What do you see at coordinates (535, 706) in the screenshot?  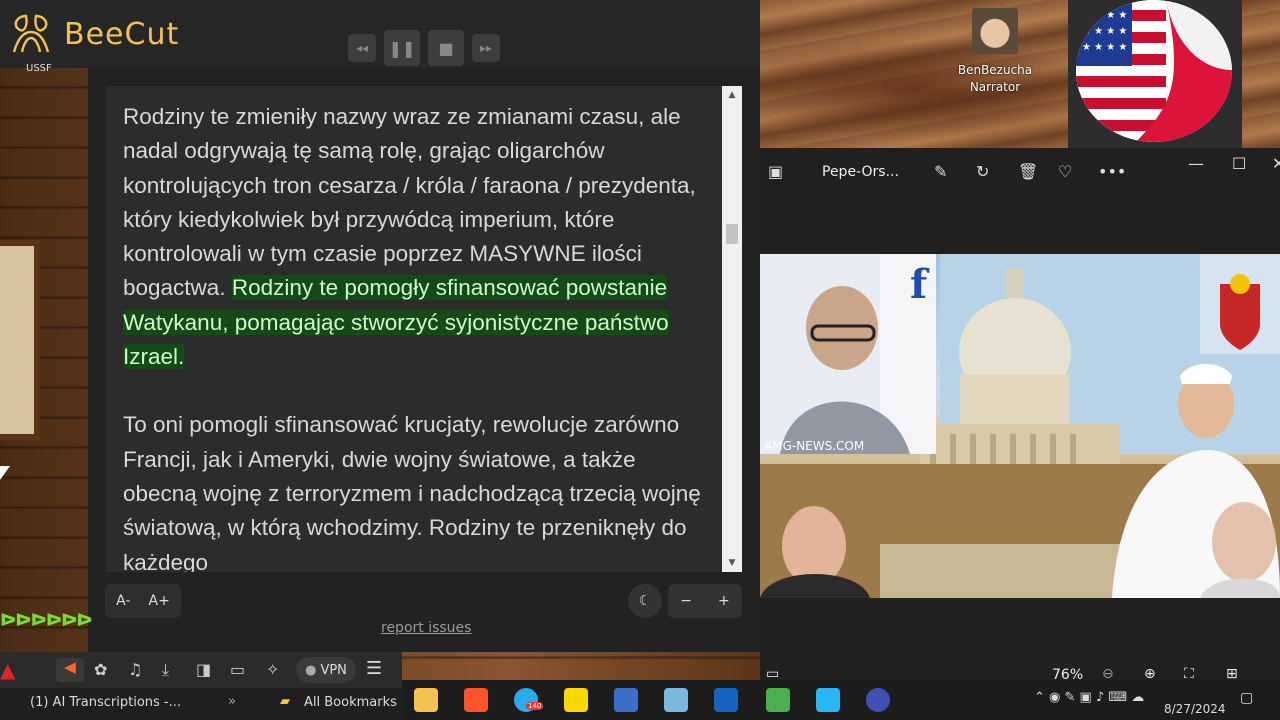 I see `telegram-badge: 140` at bounding box center [535, 706].